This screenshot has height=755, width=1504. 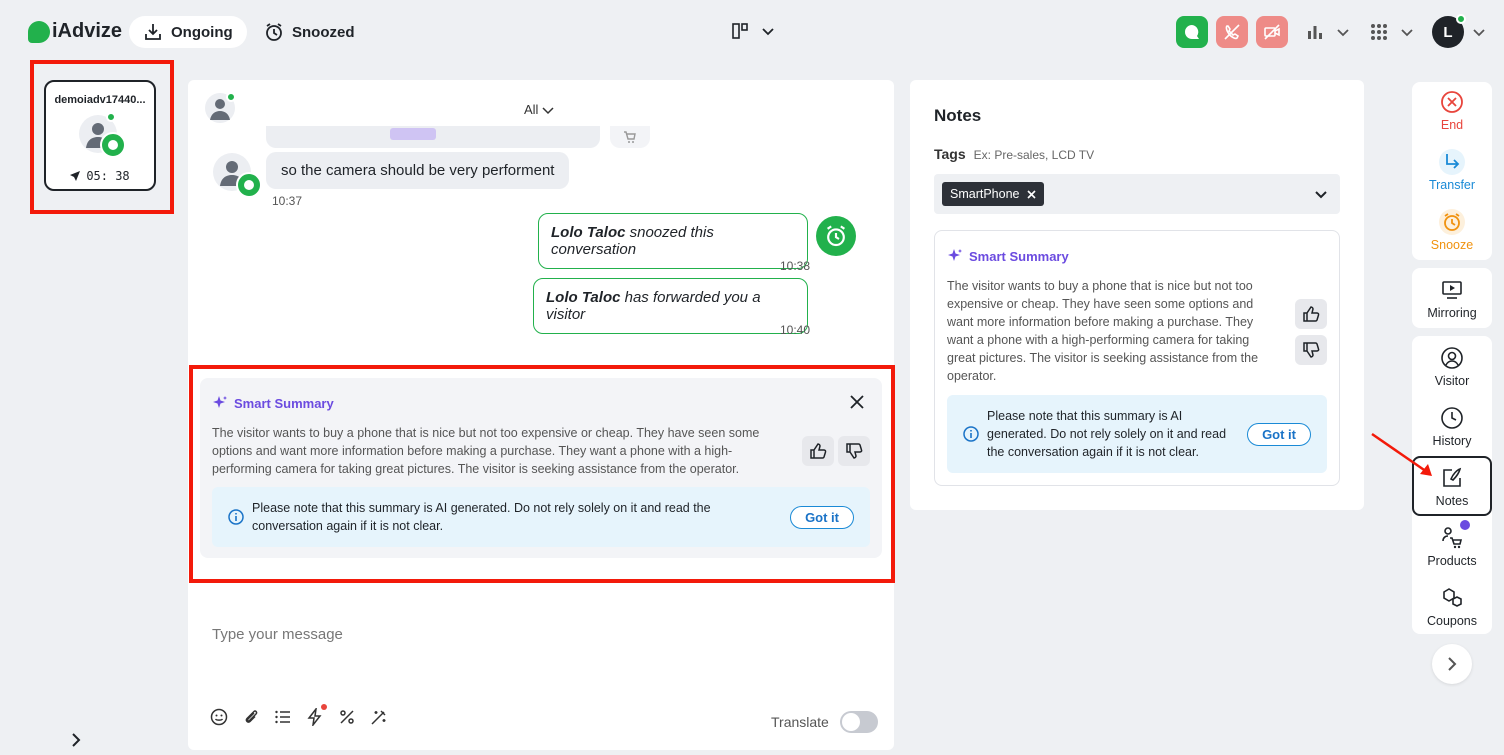 What do you see at coordinates (1452, 170) in the screenshot?
I see `transfer-button: Transfer` at bounding box center [1452, 170].